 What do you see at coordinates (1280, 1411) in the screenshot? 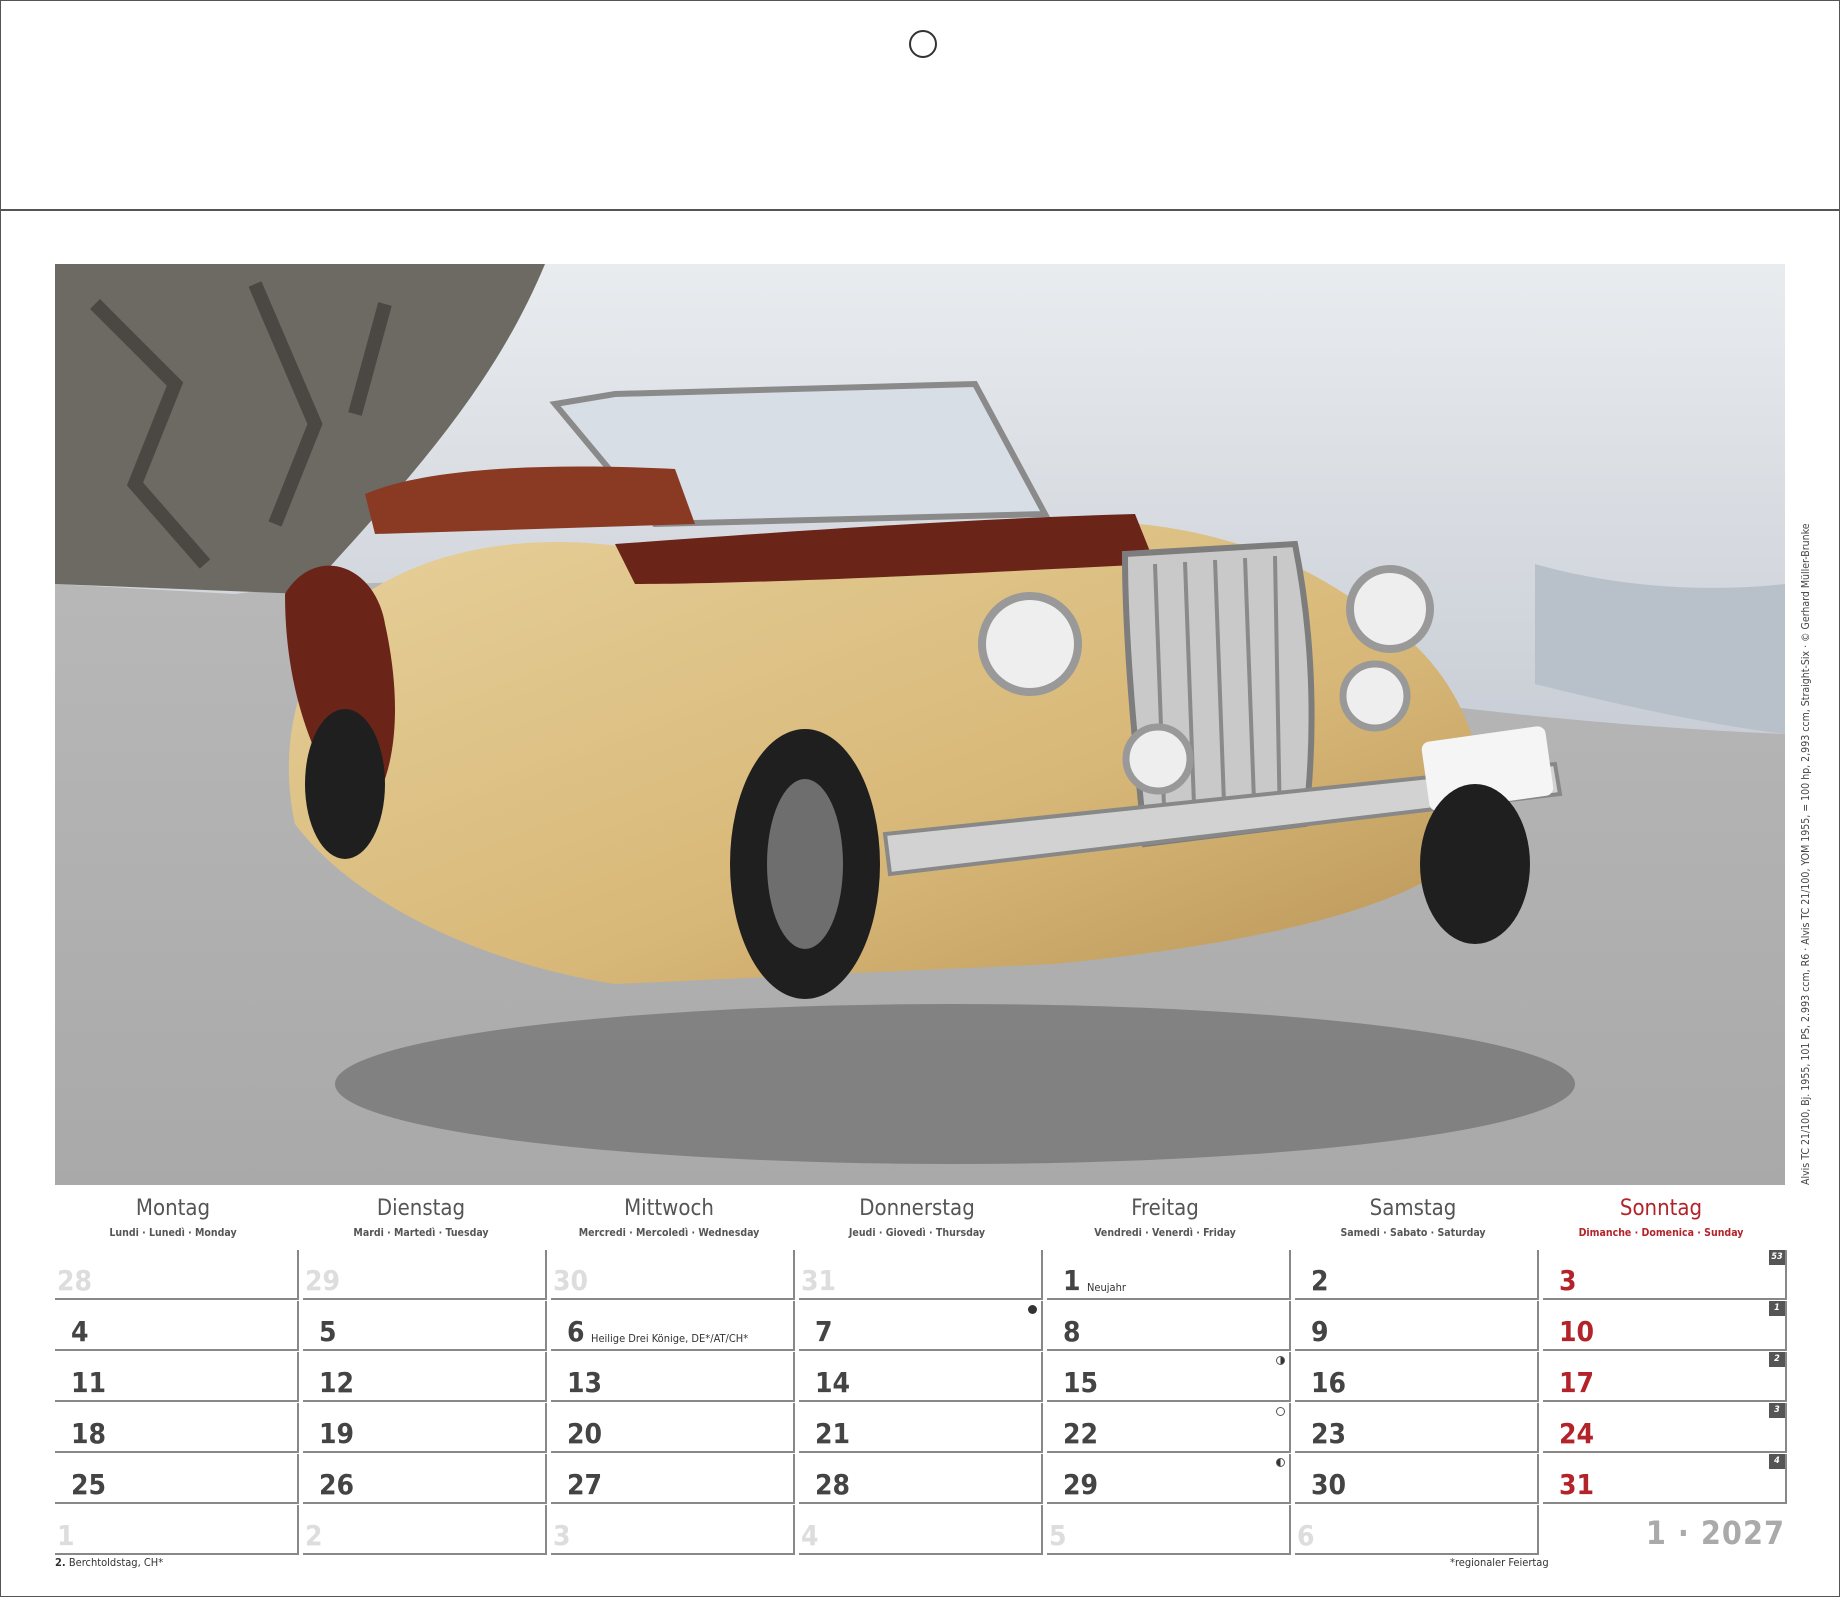
I see `moon-full-icon` at bounding box center [1280, 1411].